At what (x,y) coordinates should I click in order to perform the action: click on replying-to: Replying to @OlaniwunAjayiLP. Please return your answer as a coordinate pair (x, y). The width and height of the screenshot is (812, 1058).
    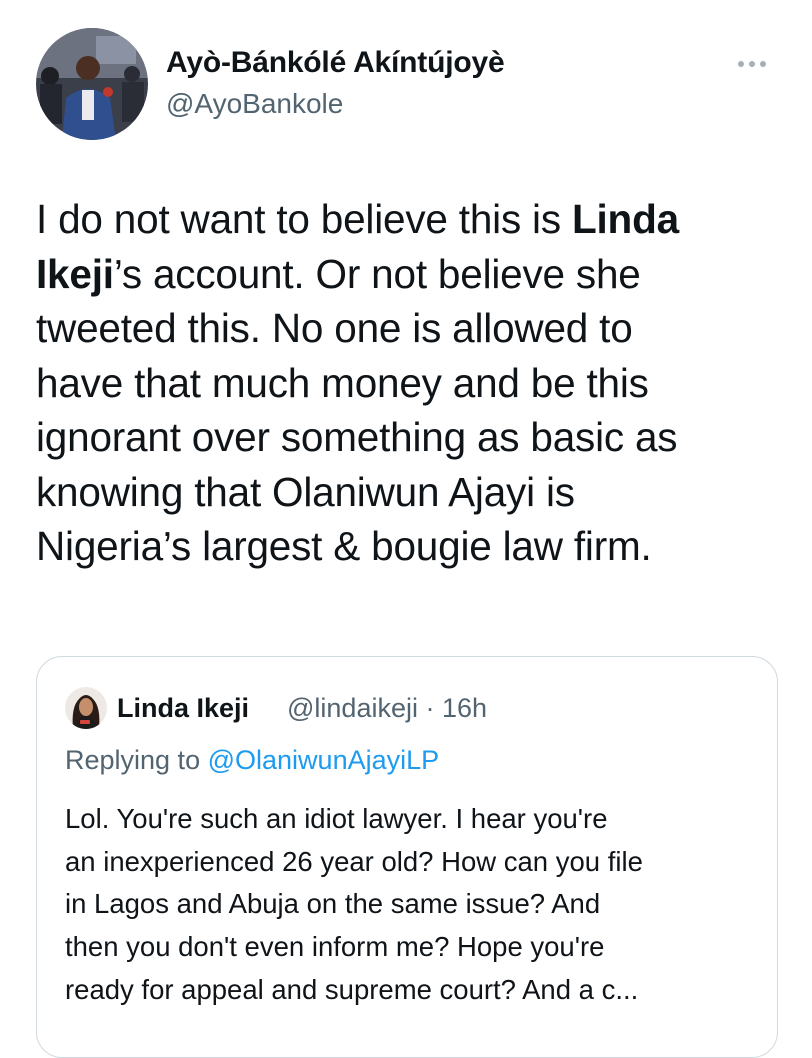
    Looking at the image, I should click on (252, 760).